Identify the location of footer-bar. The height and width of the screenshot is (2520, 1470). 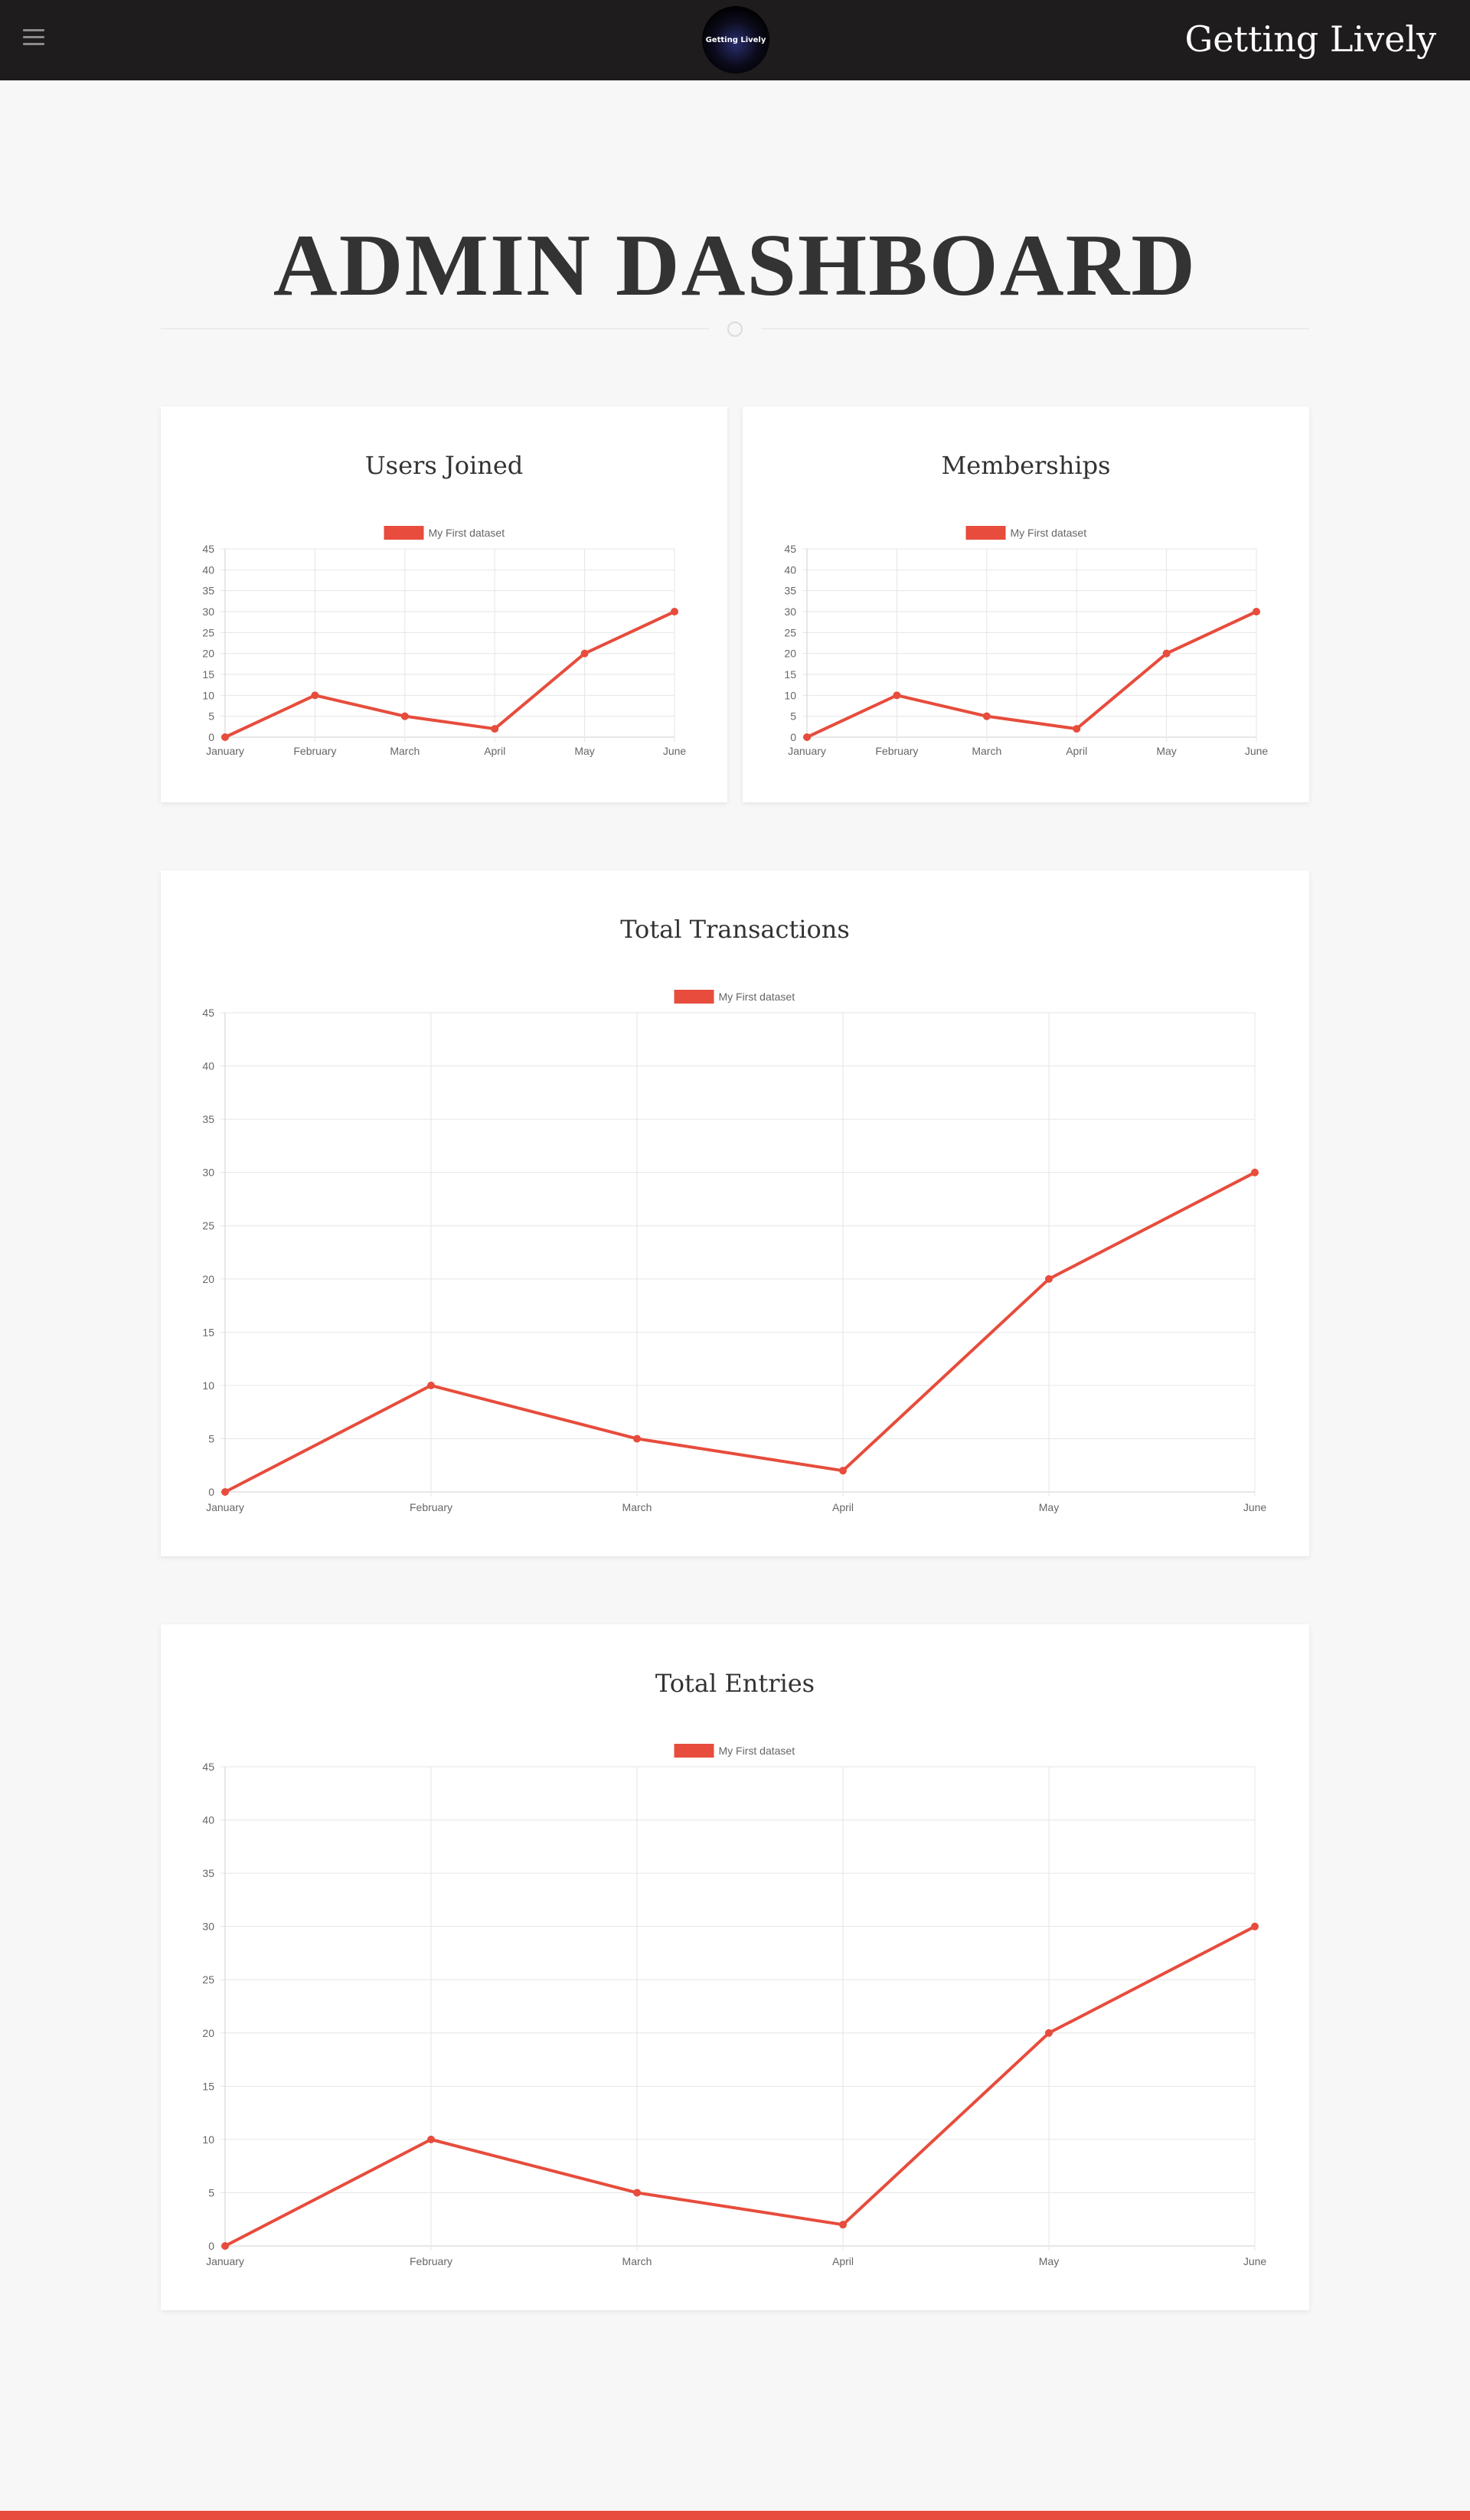
(735, 2515).